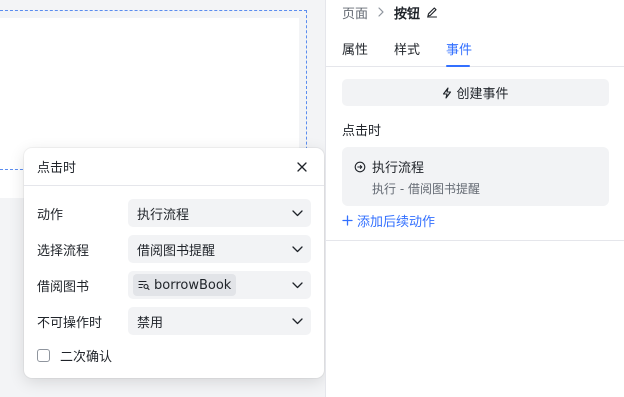 The image size is (624, 397). Describe the element at coordinates (381, 12) in the screenshot. I see `chevron-right-icon` at that location.